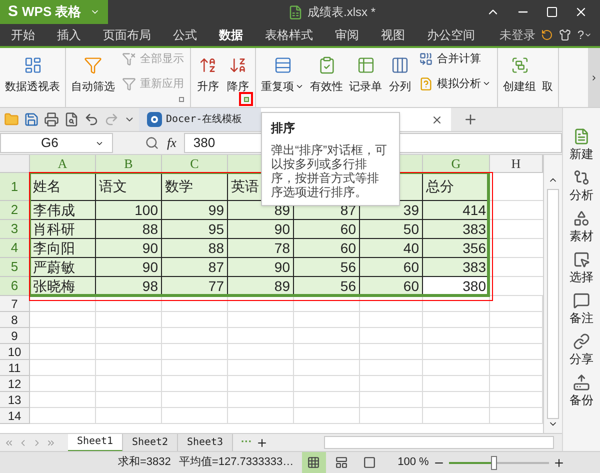 This screenshot has height=473, width=600. Describe the element at coordinates (391, 229) in the screenshot. I see `table-cell: 50` at that location.